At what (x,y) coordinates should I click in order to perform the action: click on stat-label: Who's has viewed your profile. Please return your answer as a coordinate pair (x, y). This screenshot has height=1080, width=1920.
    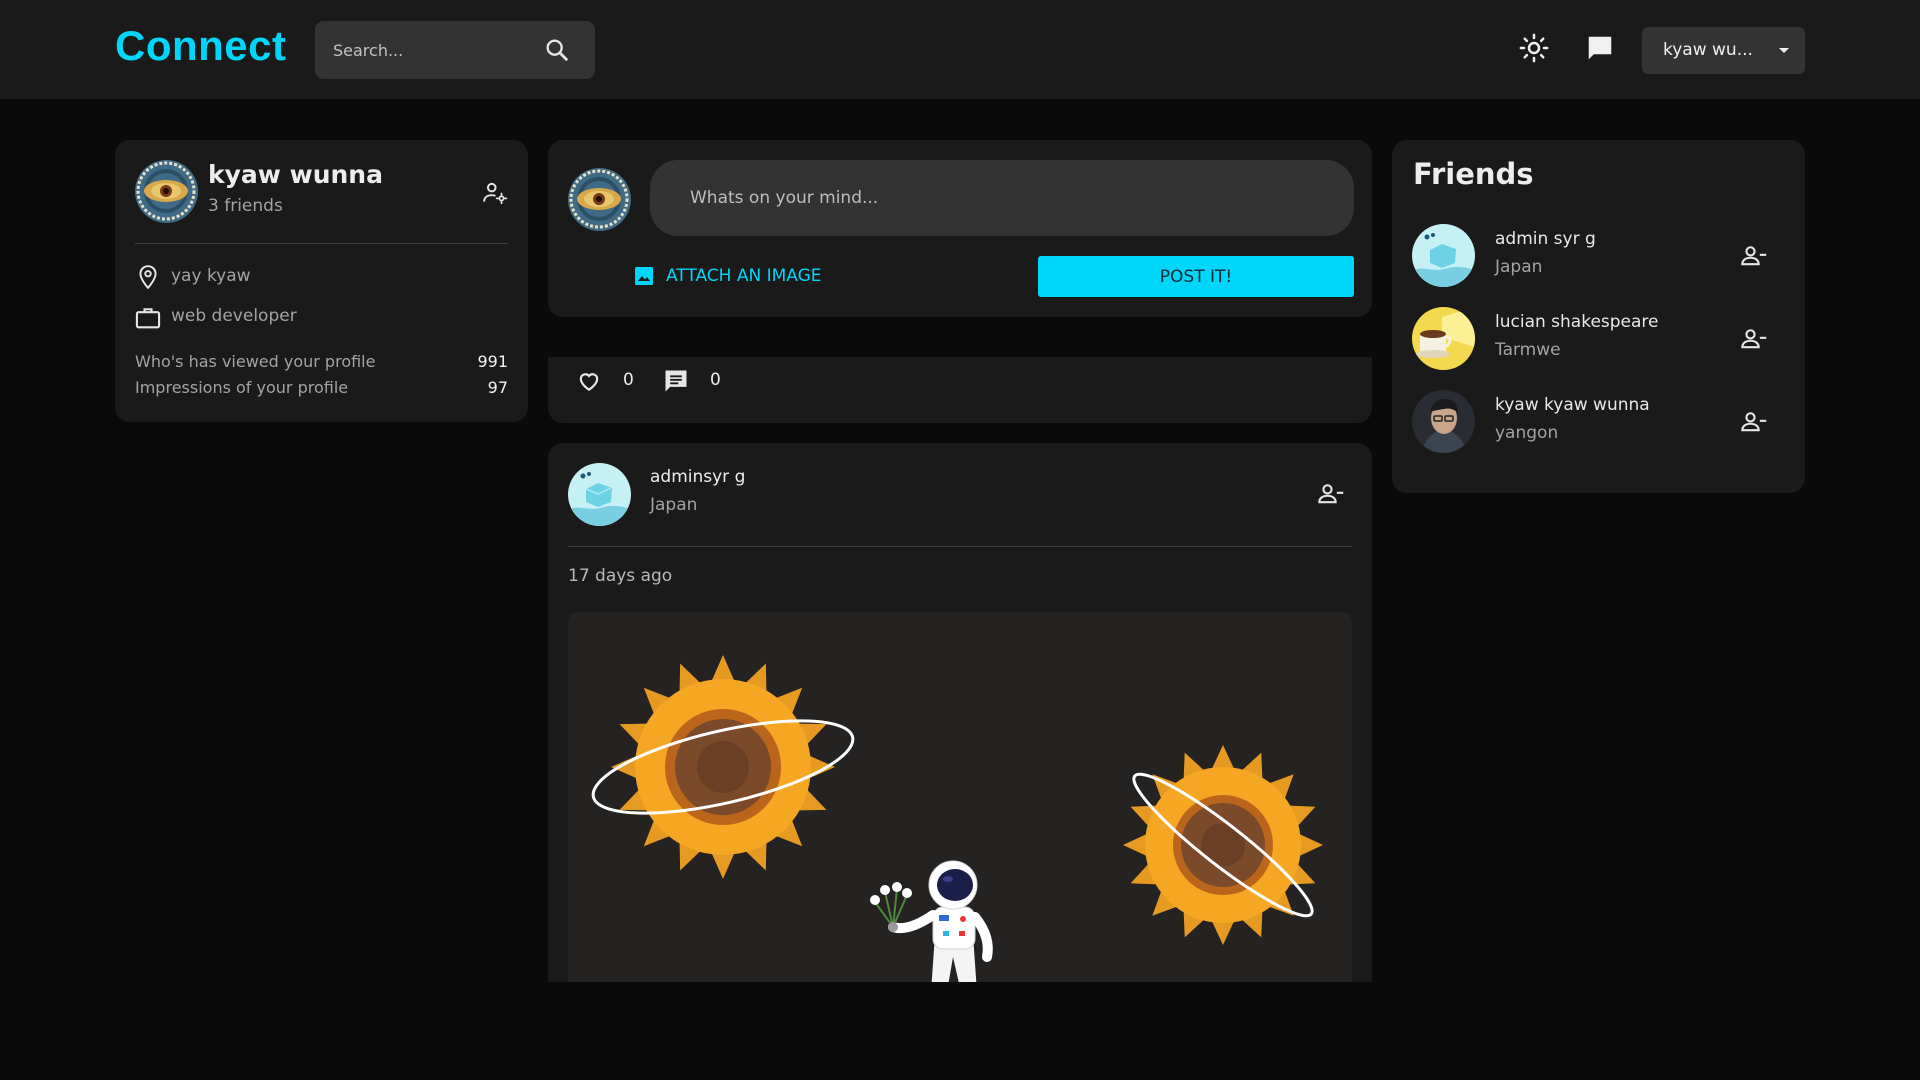
    Looking at the image, I should click on (255, 361).